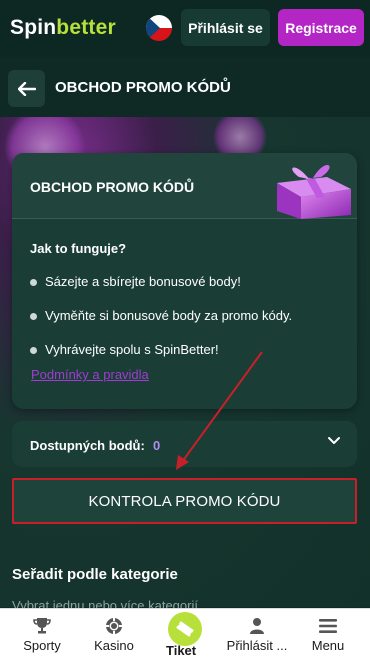 The width and height of the screenshot is (370, 660). What do you see at coordinates (95, 574) in the screenshot?
I see `sort-by-category-heading: Seřadit podle kategorie` at bounding box center [95, 574].